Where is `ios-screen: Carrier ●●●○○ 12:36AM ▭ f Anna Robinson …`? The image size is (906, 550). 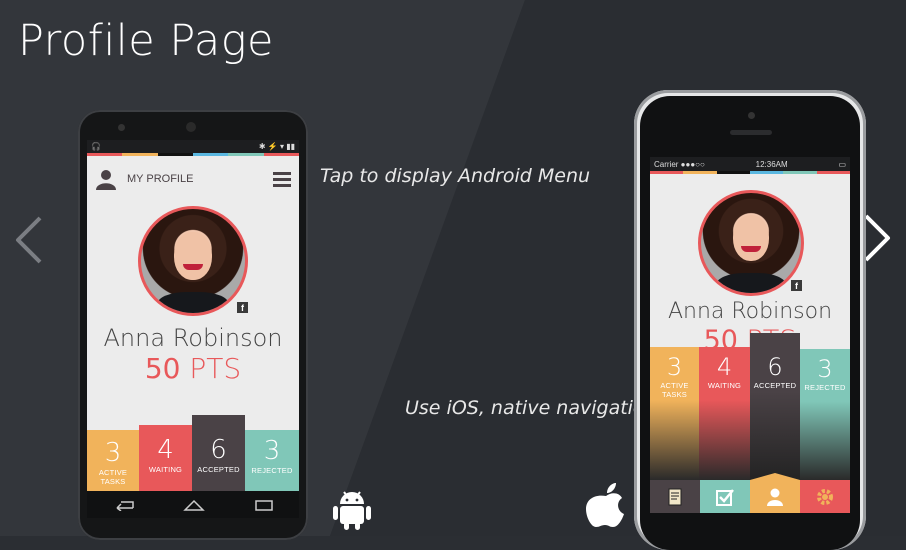
ios-screen: Carrier ●●●○○ 12:36AM ▭ f Anna Robinson … is located at coordinates (750, 335).